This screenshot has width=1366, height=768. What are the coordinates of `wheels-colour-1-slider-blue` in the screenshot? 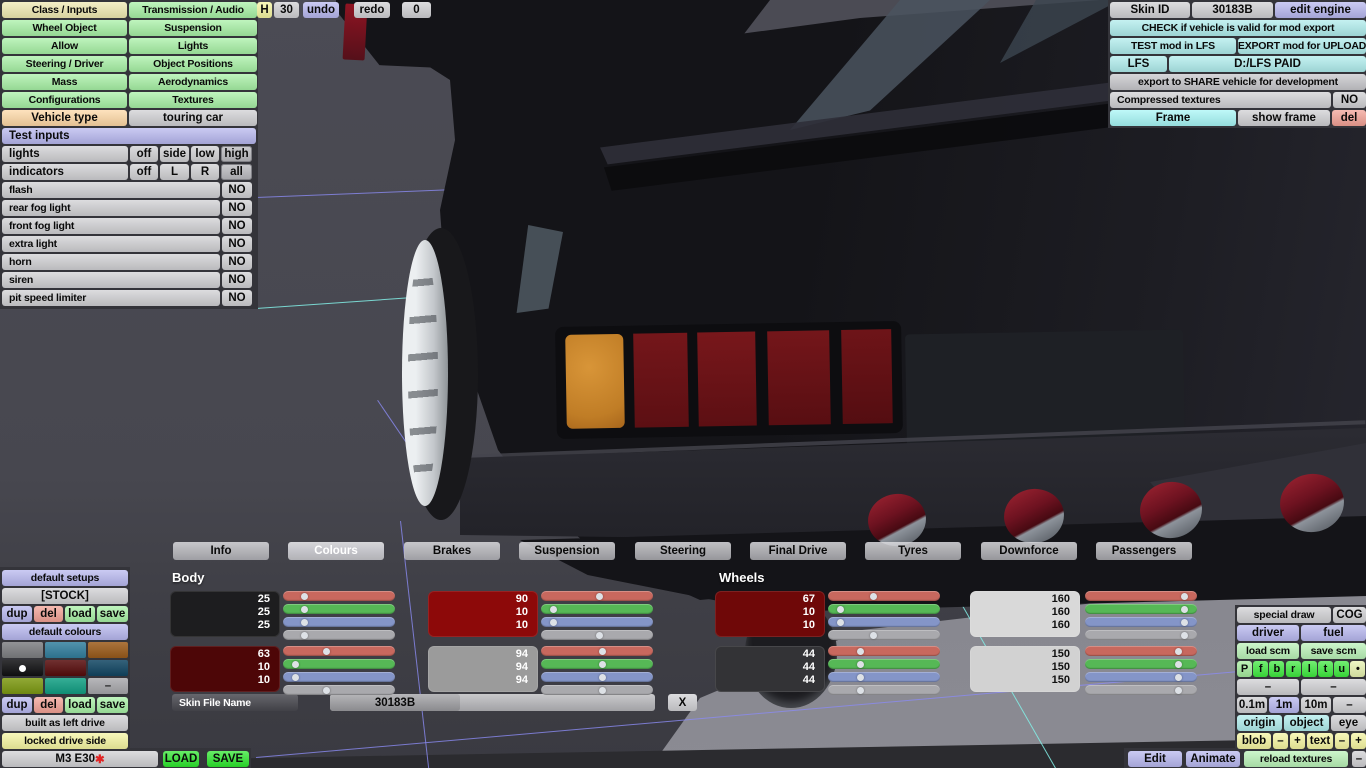 It's located at (884, 677).